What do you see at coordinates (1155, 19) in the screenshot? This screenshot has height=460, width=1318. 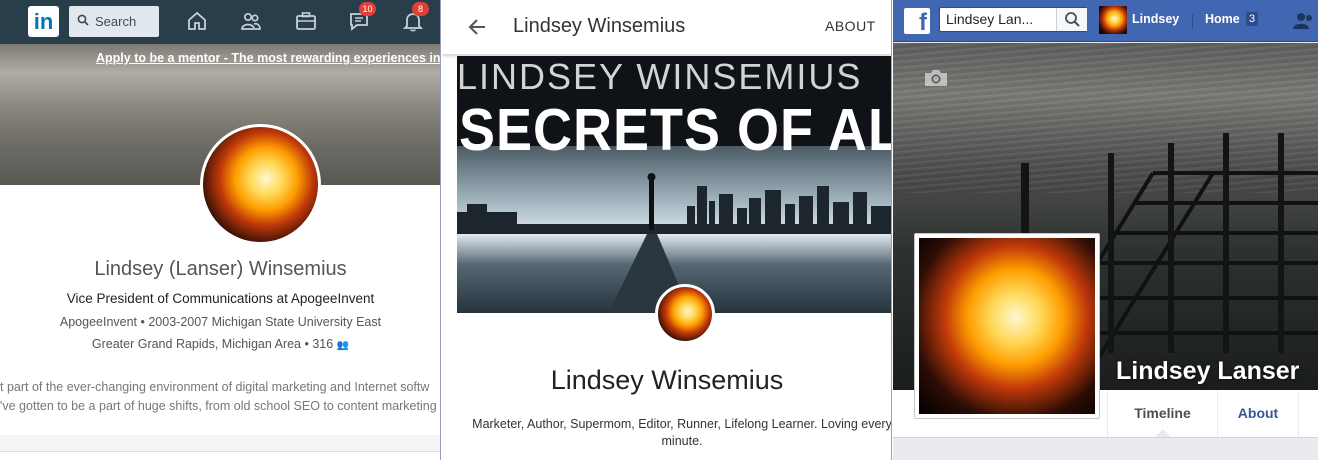 I see `profile-link: Lindsey` at bounding box center [1155, 19].